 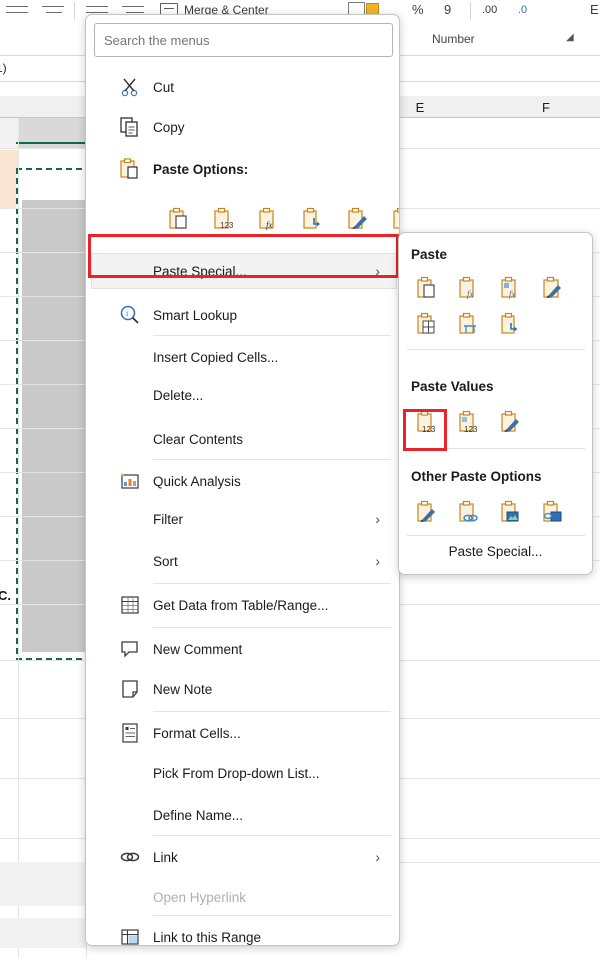 I want to click on menu-item-sort: Sort ›, so click(x=243, y=561).